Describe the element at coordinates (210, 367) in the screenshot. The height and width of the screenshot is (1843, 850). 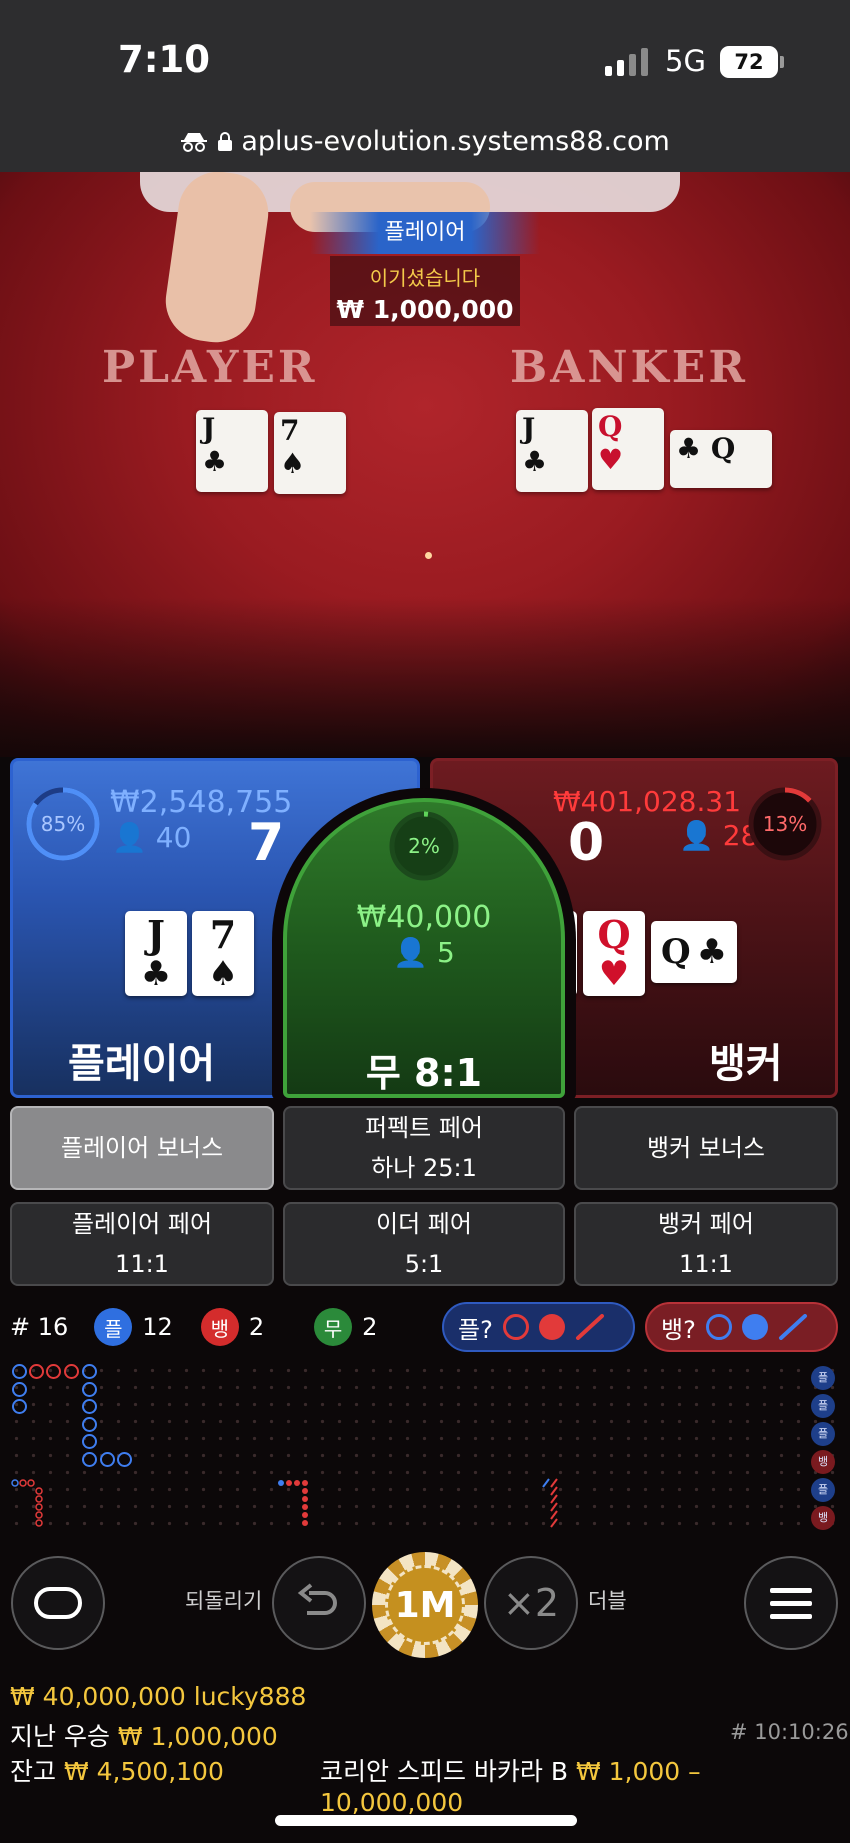
I see `felt-player-label: PLAYER` at that location.